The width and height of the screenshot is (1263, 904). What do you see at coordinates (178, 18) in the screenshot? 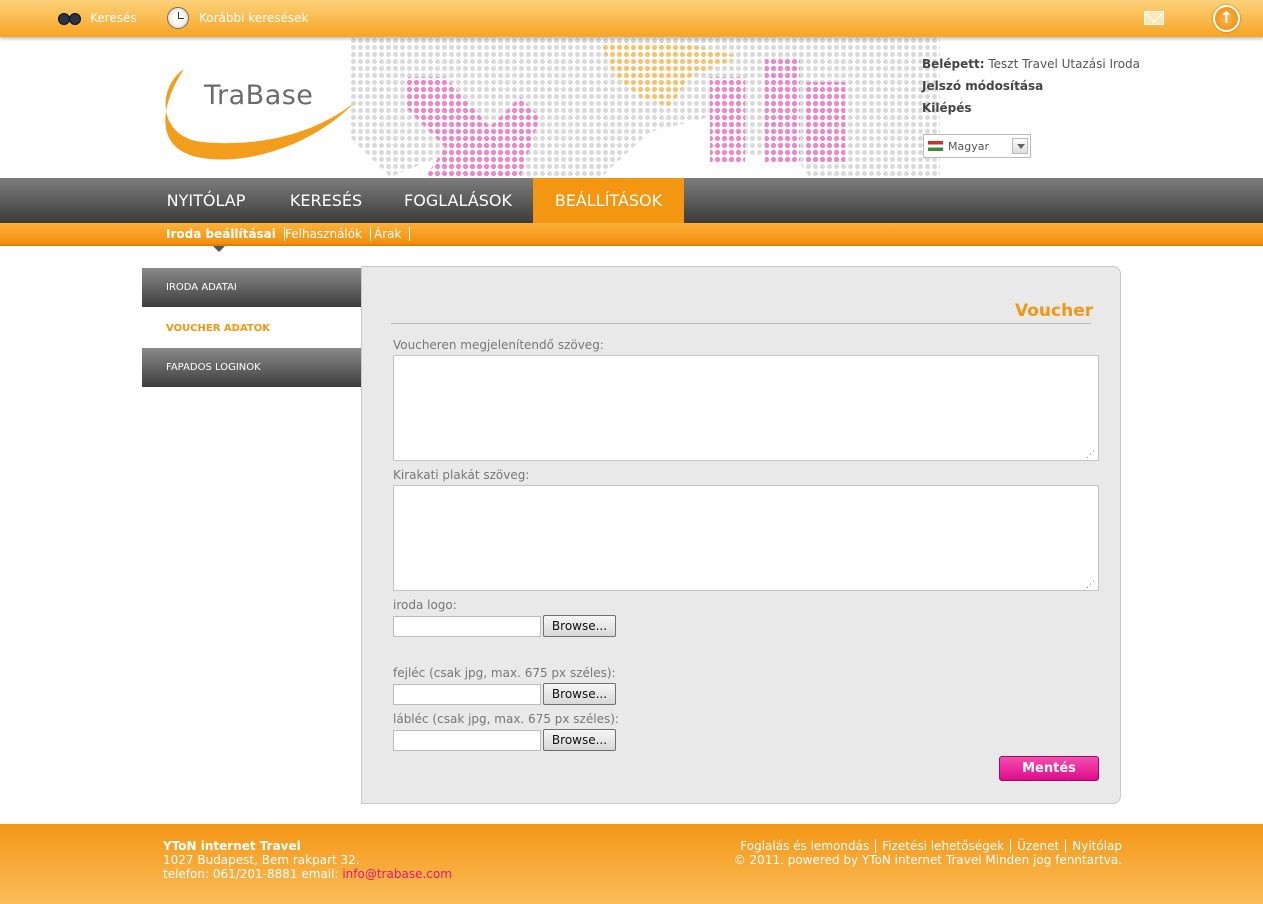
I see `clock-icon` at bounding box center [178, 18].